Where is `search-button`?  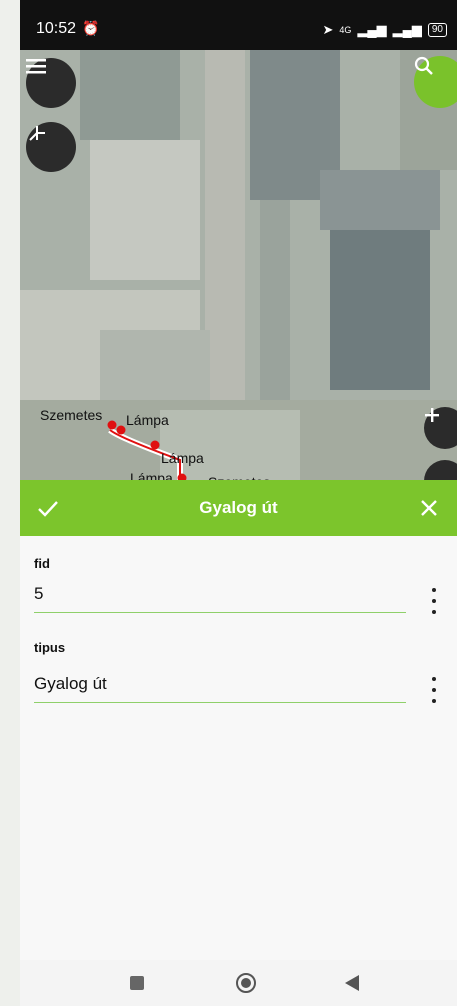
search-button is located at coordinates (435, 82).